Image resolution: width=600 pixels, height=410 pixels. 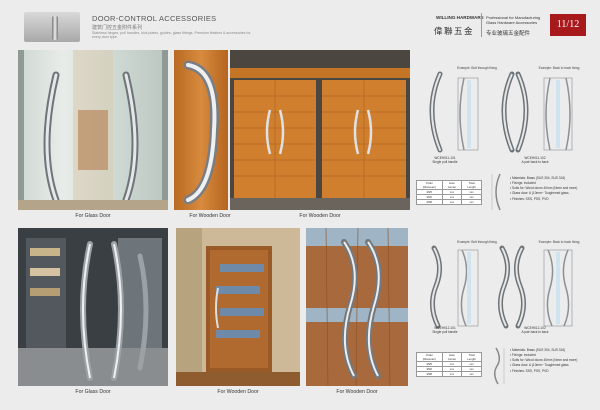 I want to click on pivot-door-illustration, so click(x=238, y=307).